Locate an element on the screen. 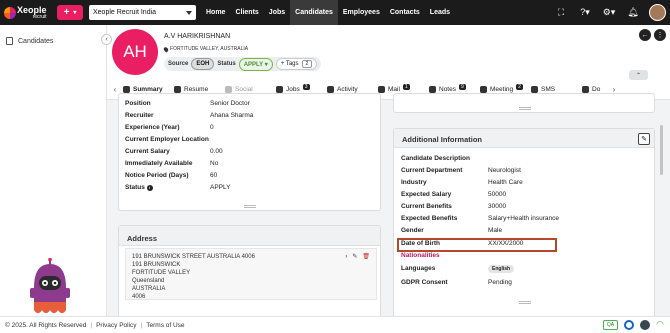  address-line: FORTITUDE VALLEY is located at coordinates (161, 273).